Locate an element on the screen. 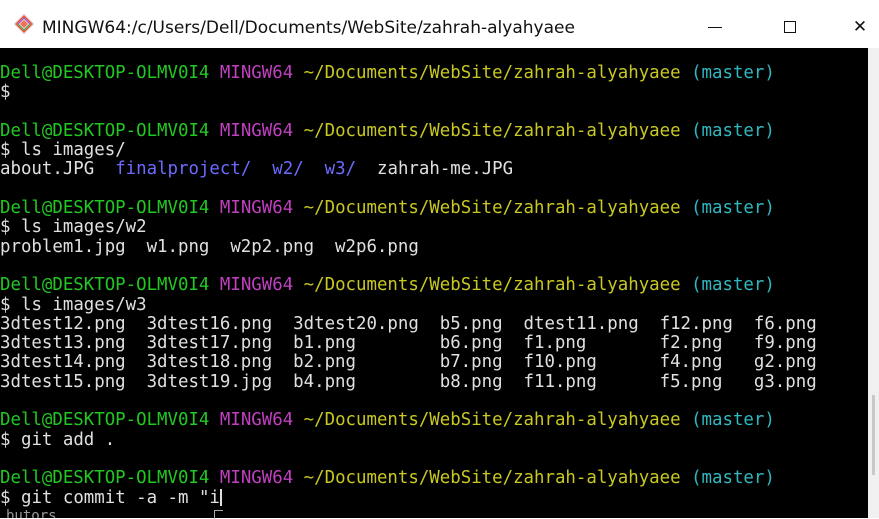  maximize-button is located at coordinates (790, 24).